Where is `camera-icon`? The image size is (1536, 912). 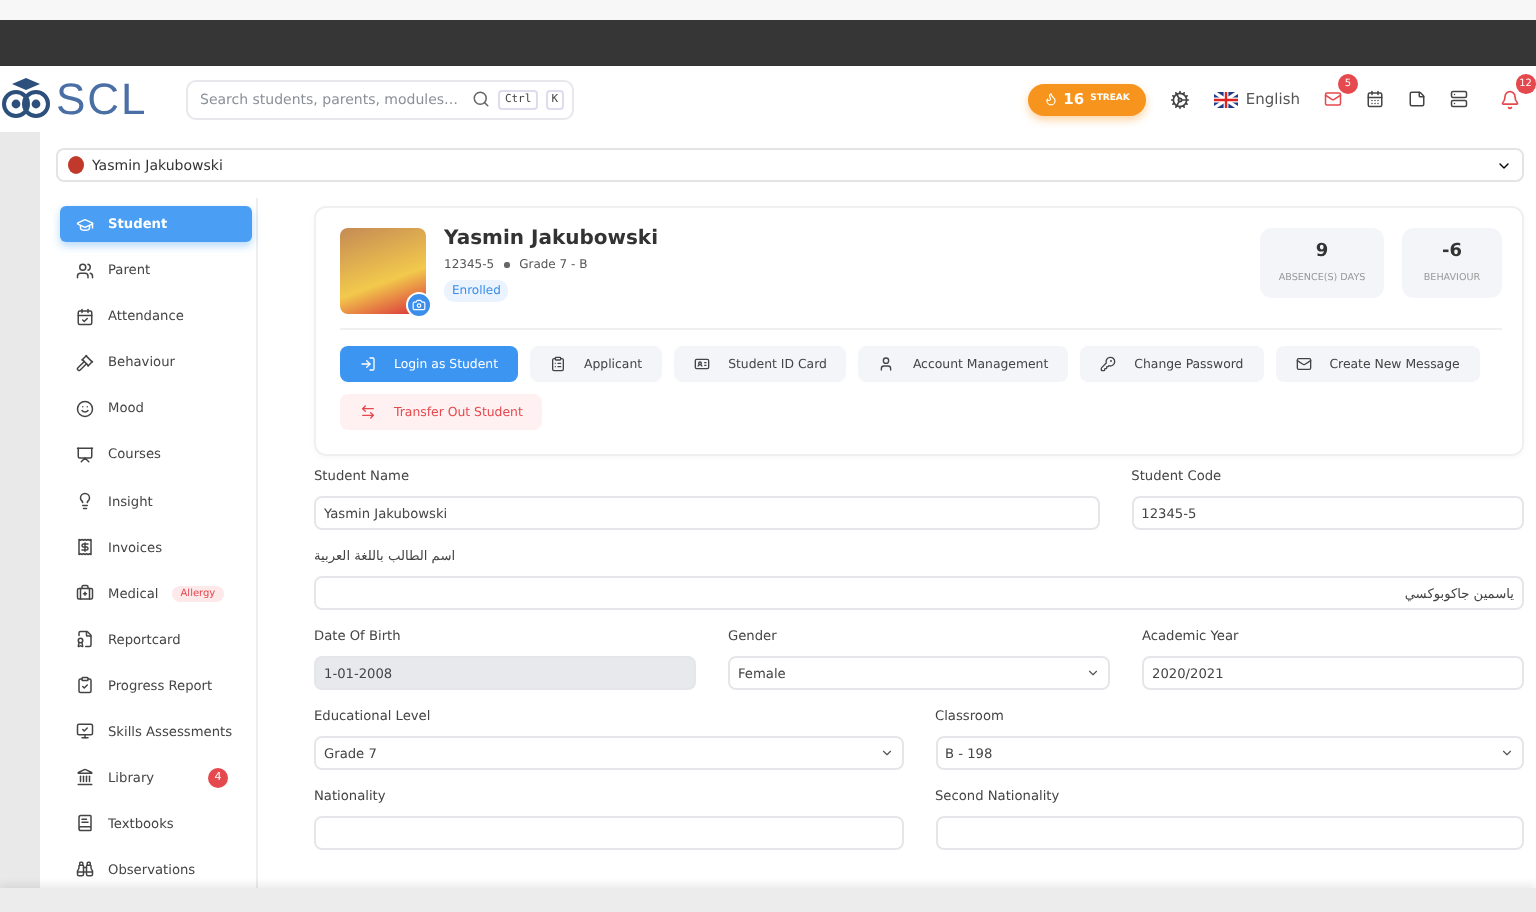
camera-icon is located at coordinates (419, 305).